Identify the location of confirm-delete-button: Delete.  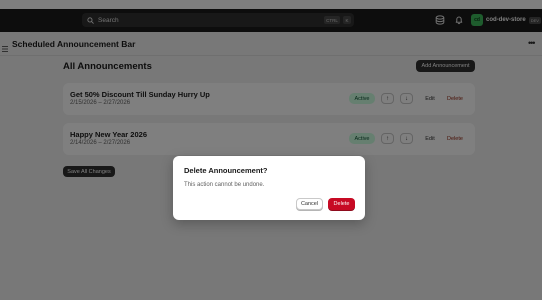
(341, 204).